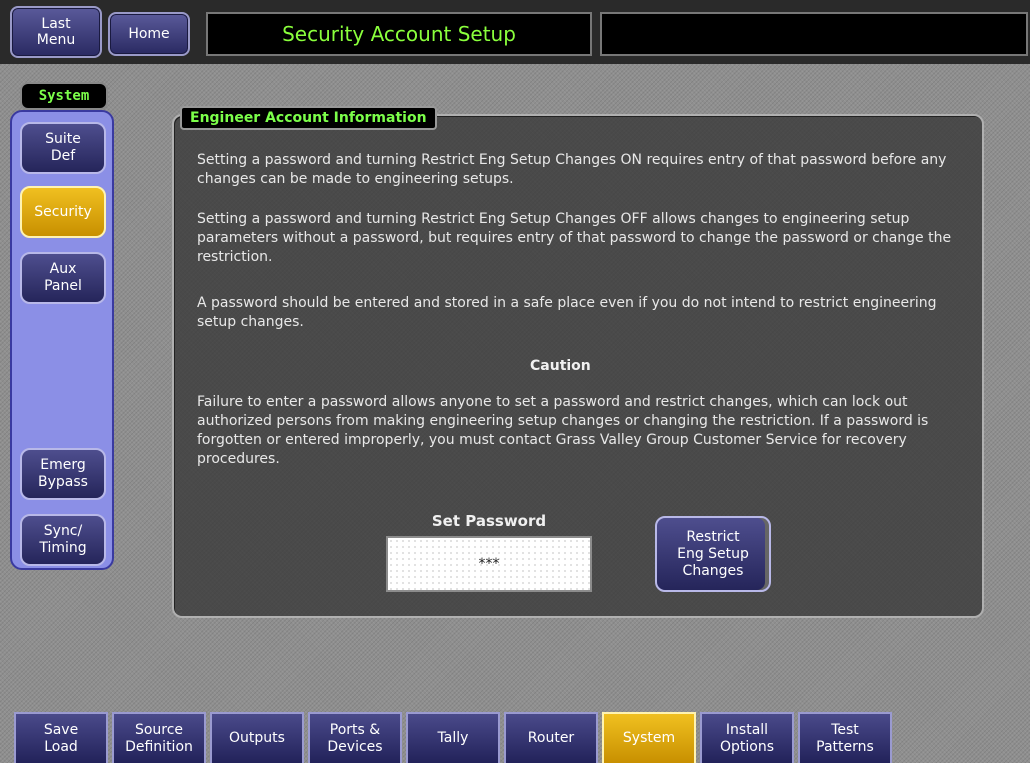 The width and height of the screenshot is (1030, 763). What do you see at coordinates (649, 737) in the screenshot?
I see `tab-system: System` at bounding box center [649, 737].